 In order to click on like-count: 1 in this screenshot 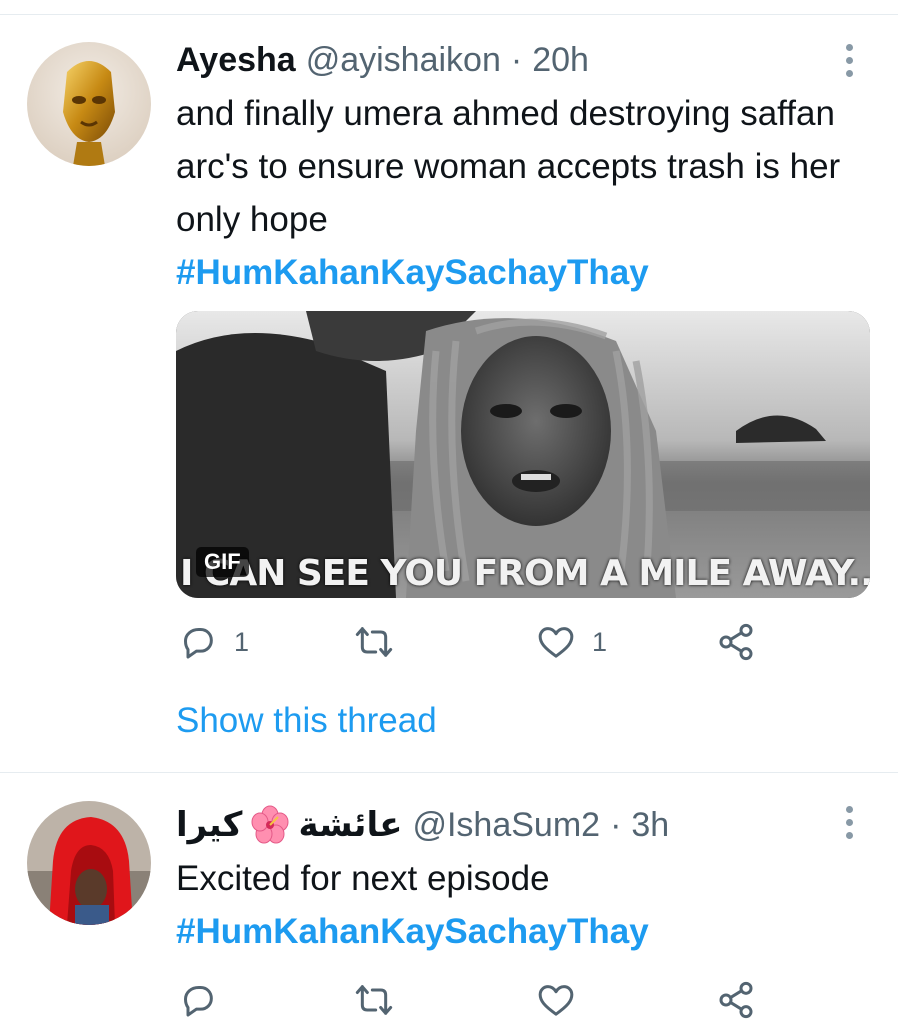, I will do `click(600, 641)`.